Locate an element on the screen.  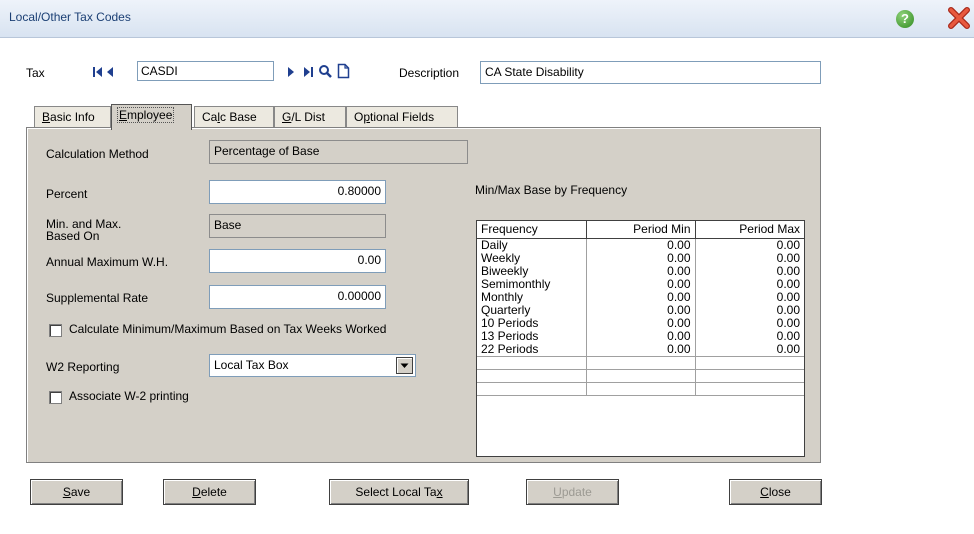
table-row: Weekly 0.00 0.00 is located at coordinates (640, 257).